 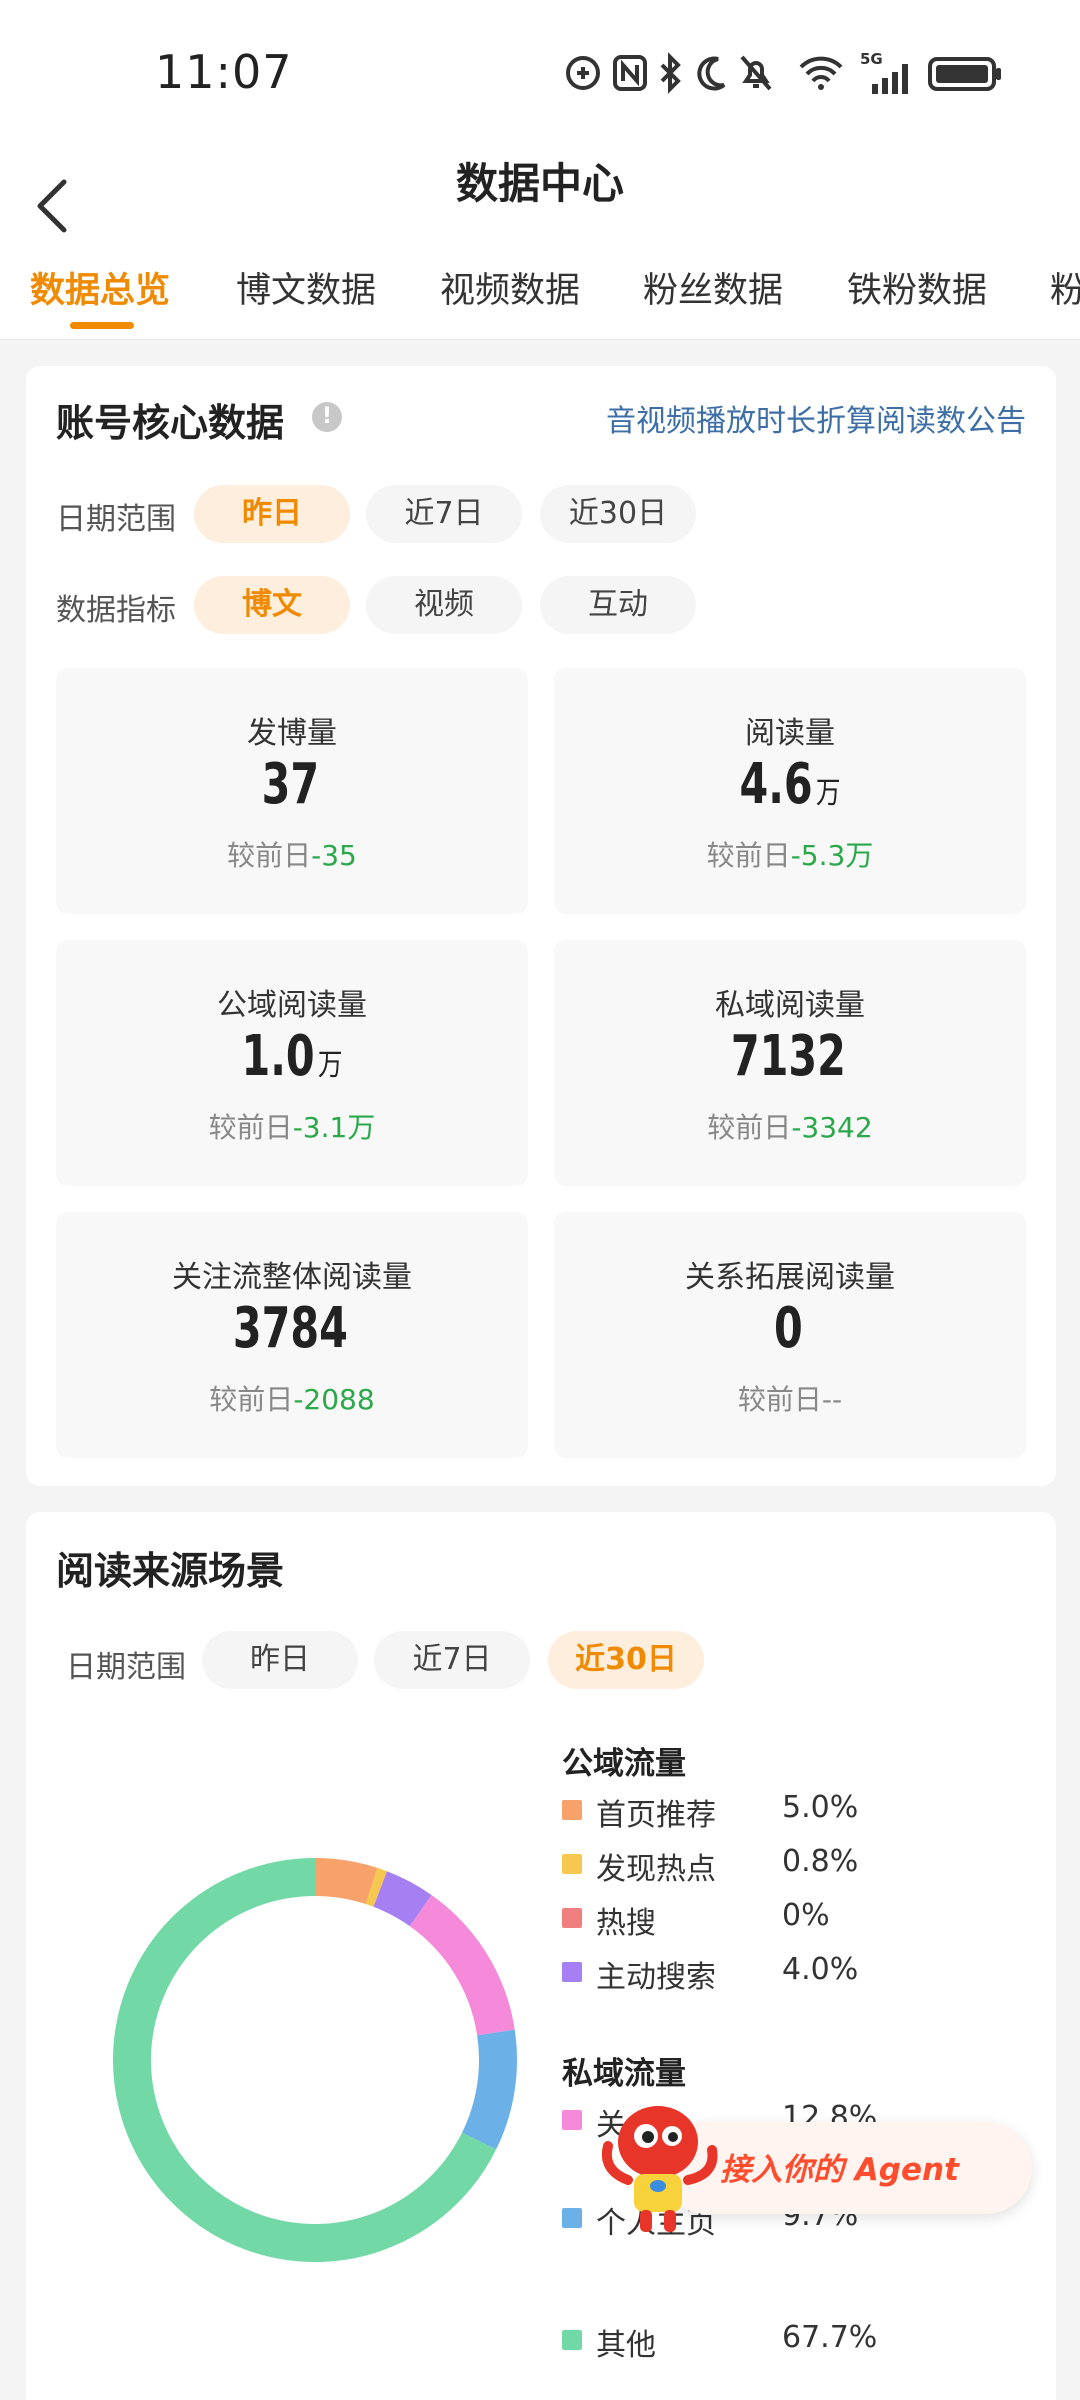 I want to click on signal-5g-icon: 5G, so click(x=888, y=72).